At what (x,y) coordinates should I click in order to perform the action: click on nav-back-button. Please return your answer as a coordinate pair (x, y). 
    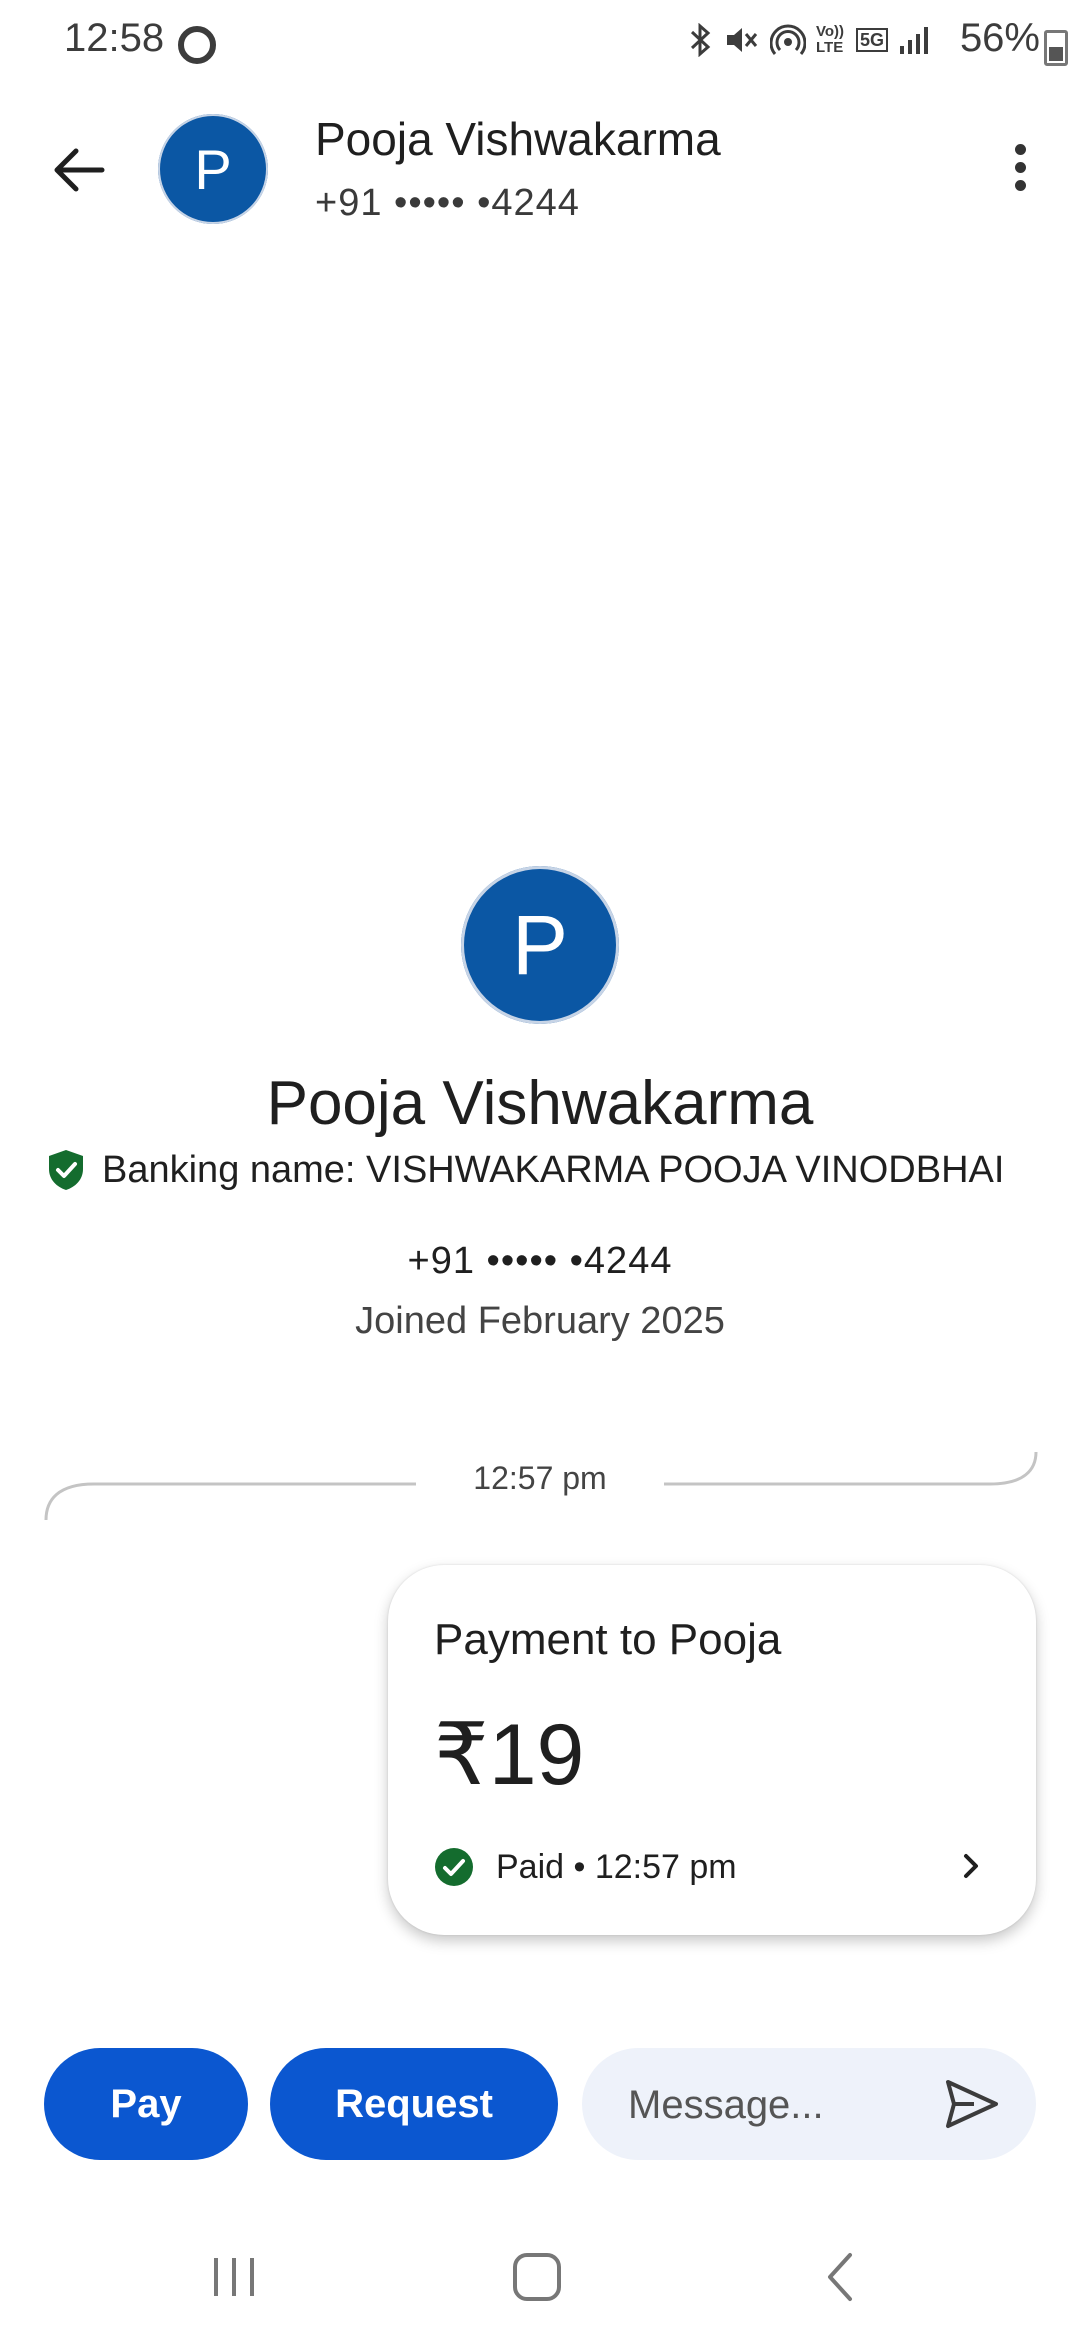
    Looking at the image, I should click on (840, 2277).